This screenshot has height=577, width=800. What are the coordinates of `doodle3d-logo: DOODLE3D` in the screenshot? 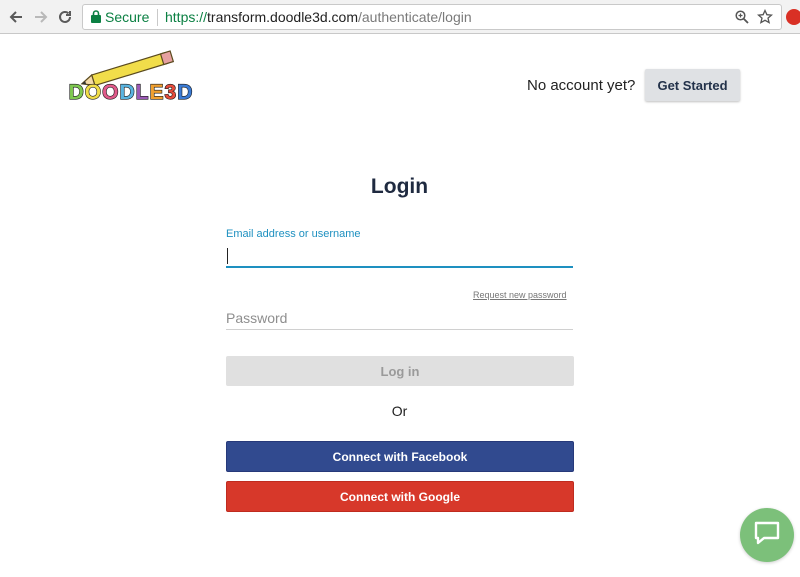 It's located at (131, 77).